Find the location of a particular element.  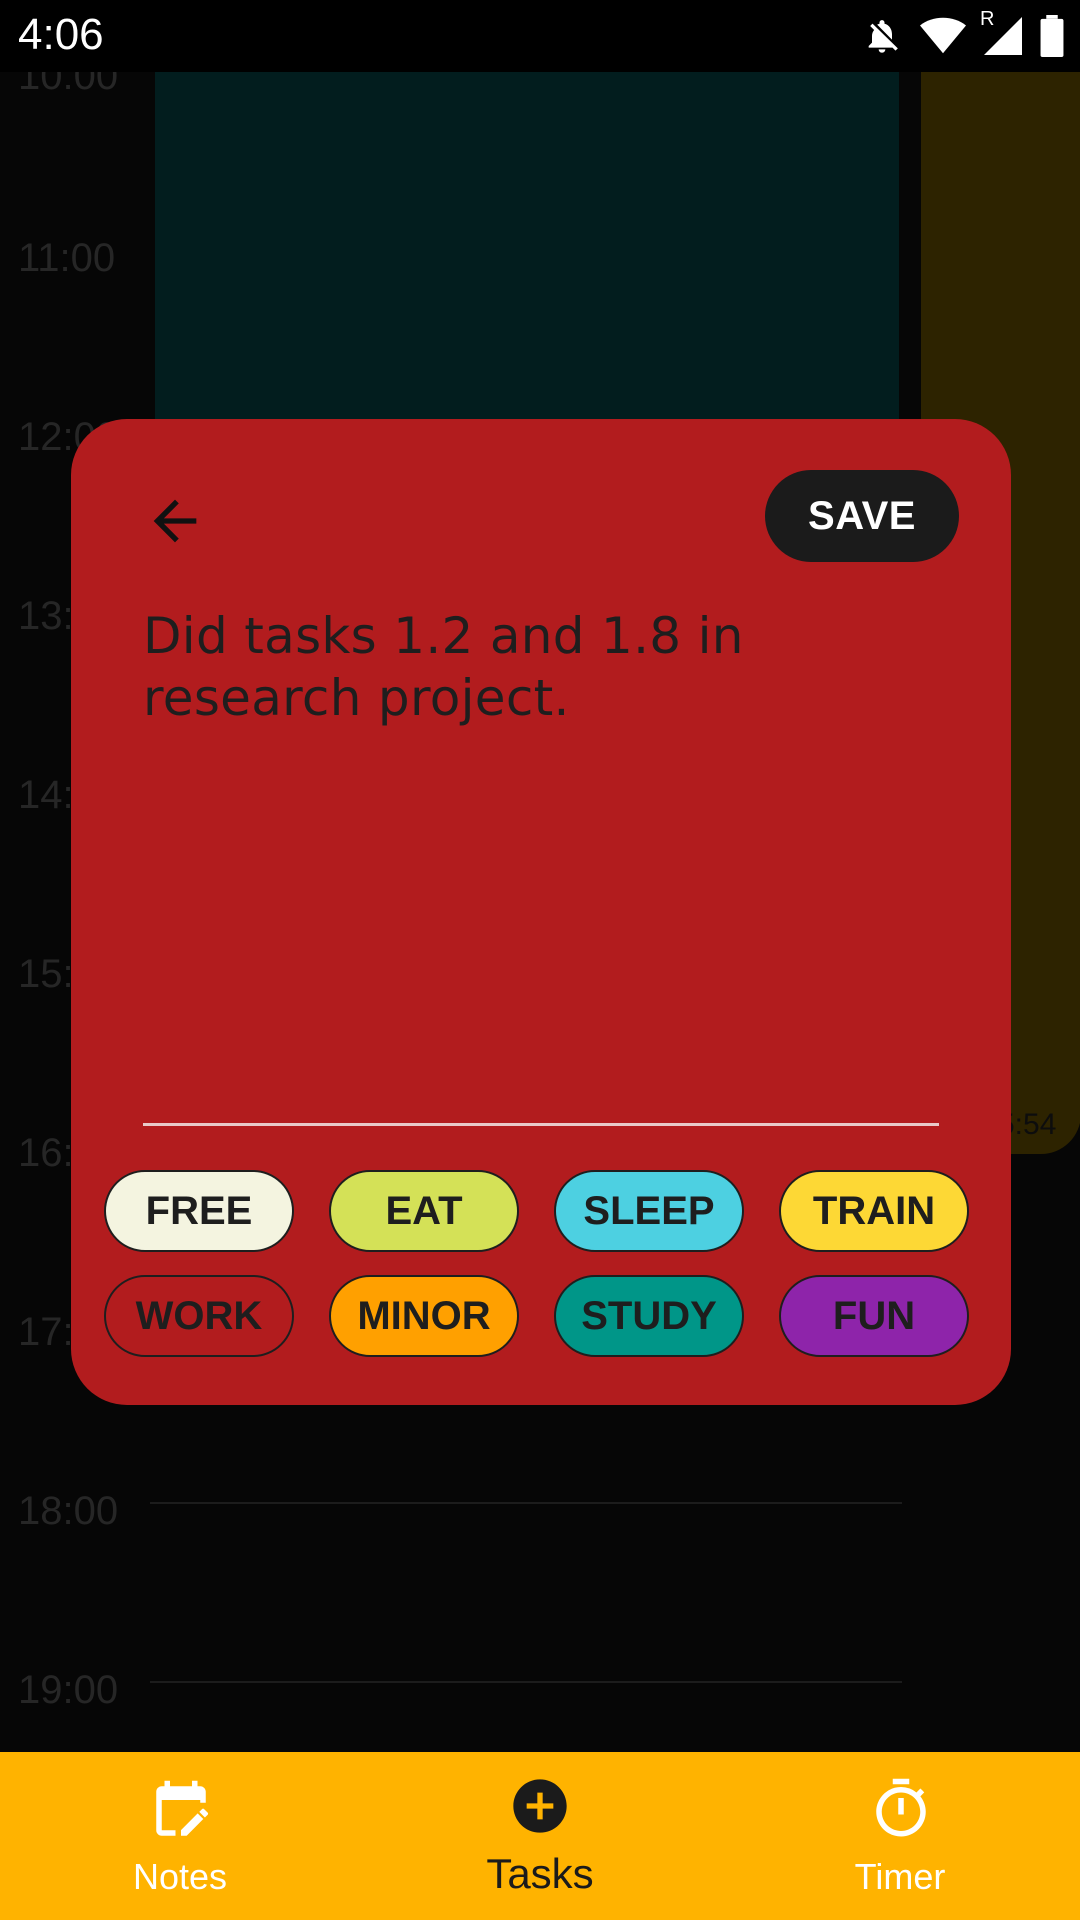

status-time: 4:06 is located at coordinates (61, 34).